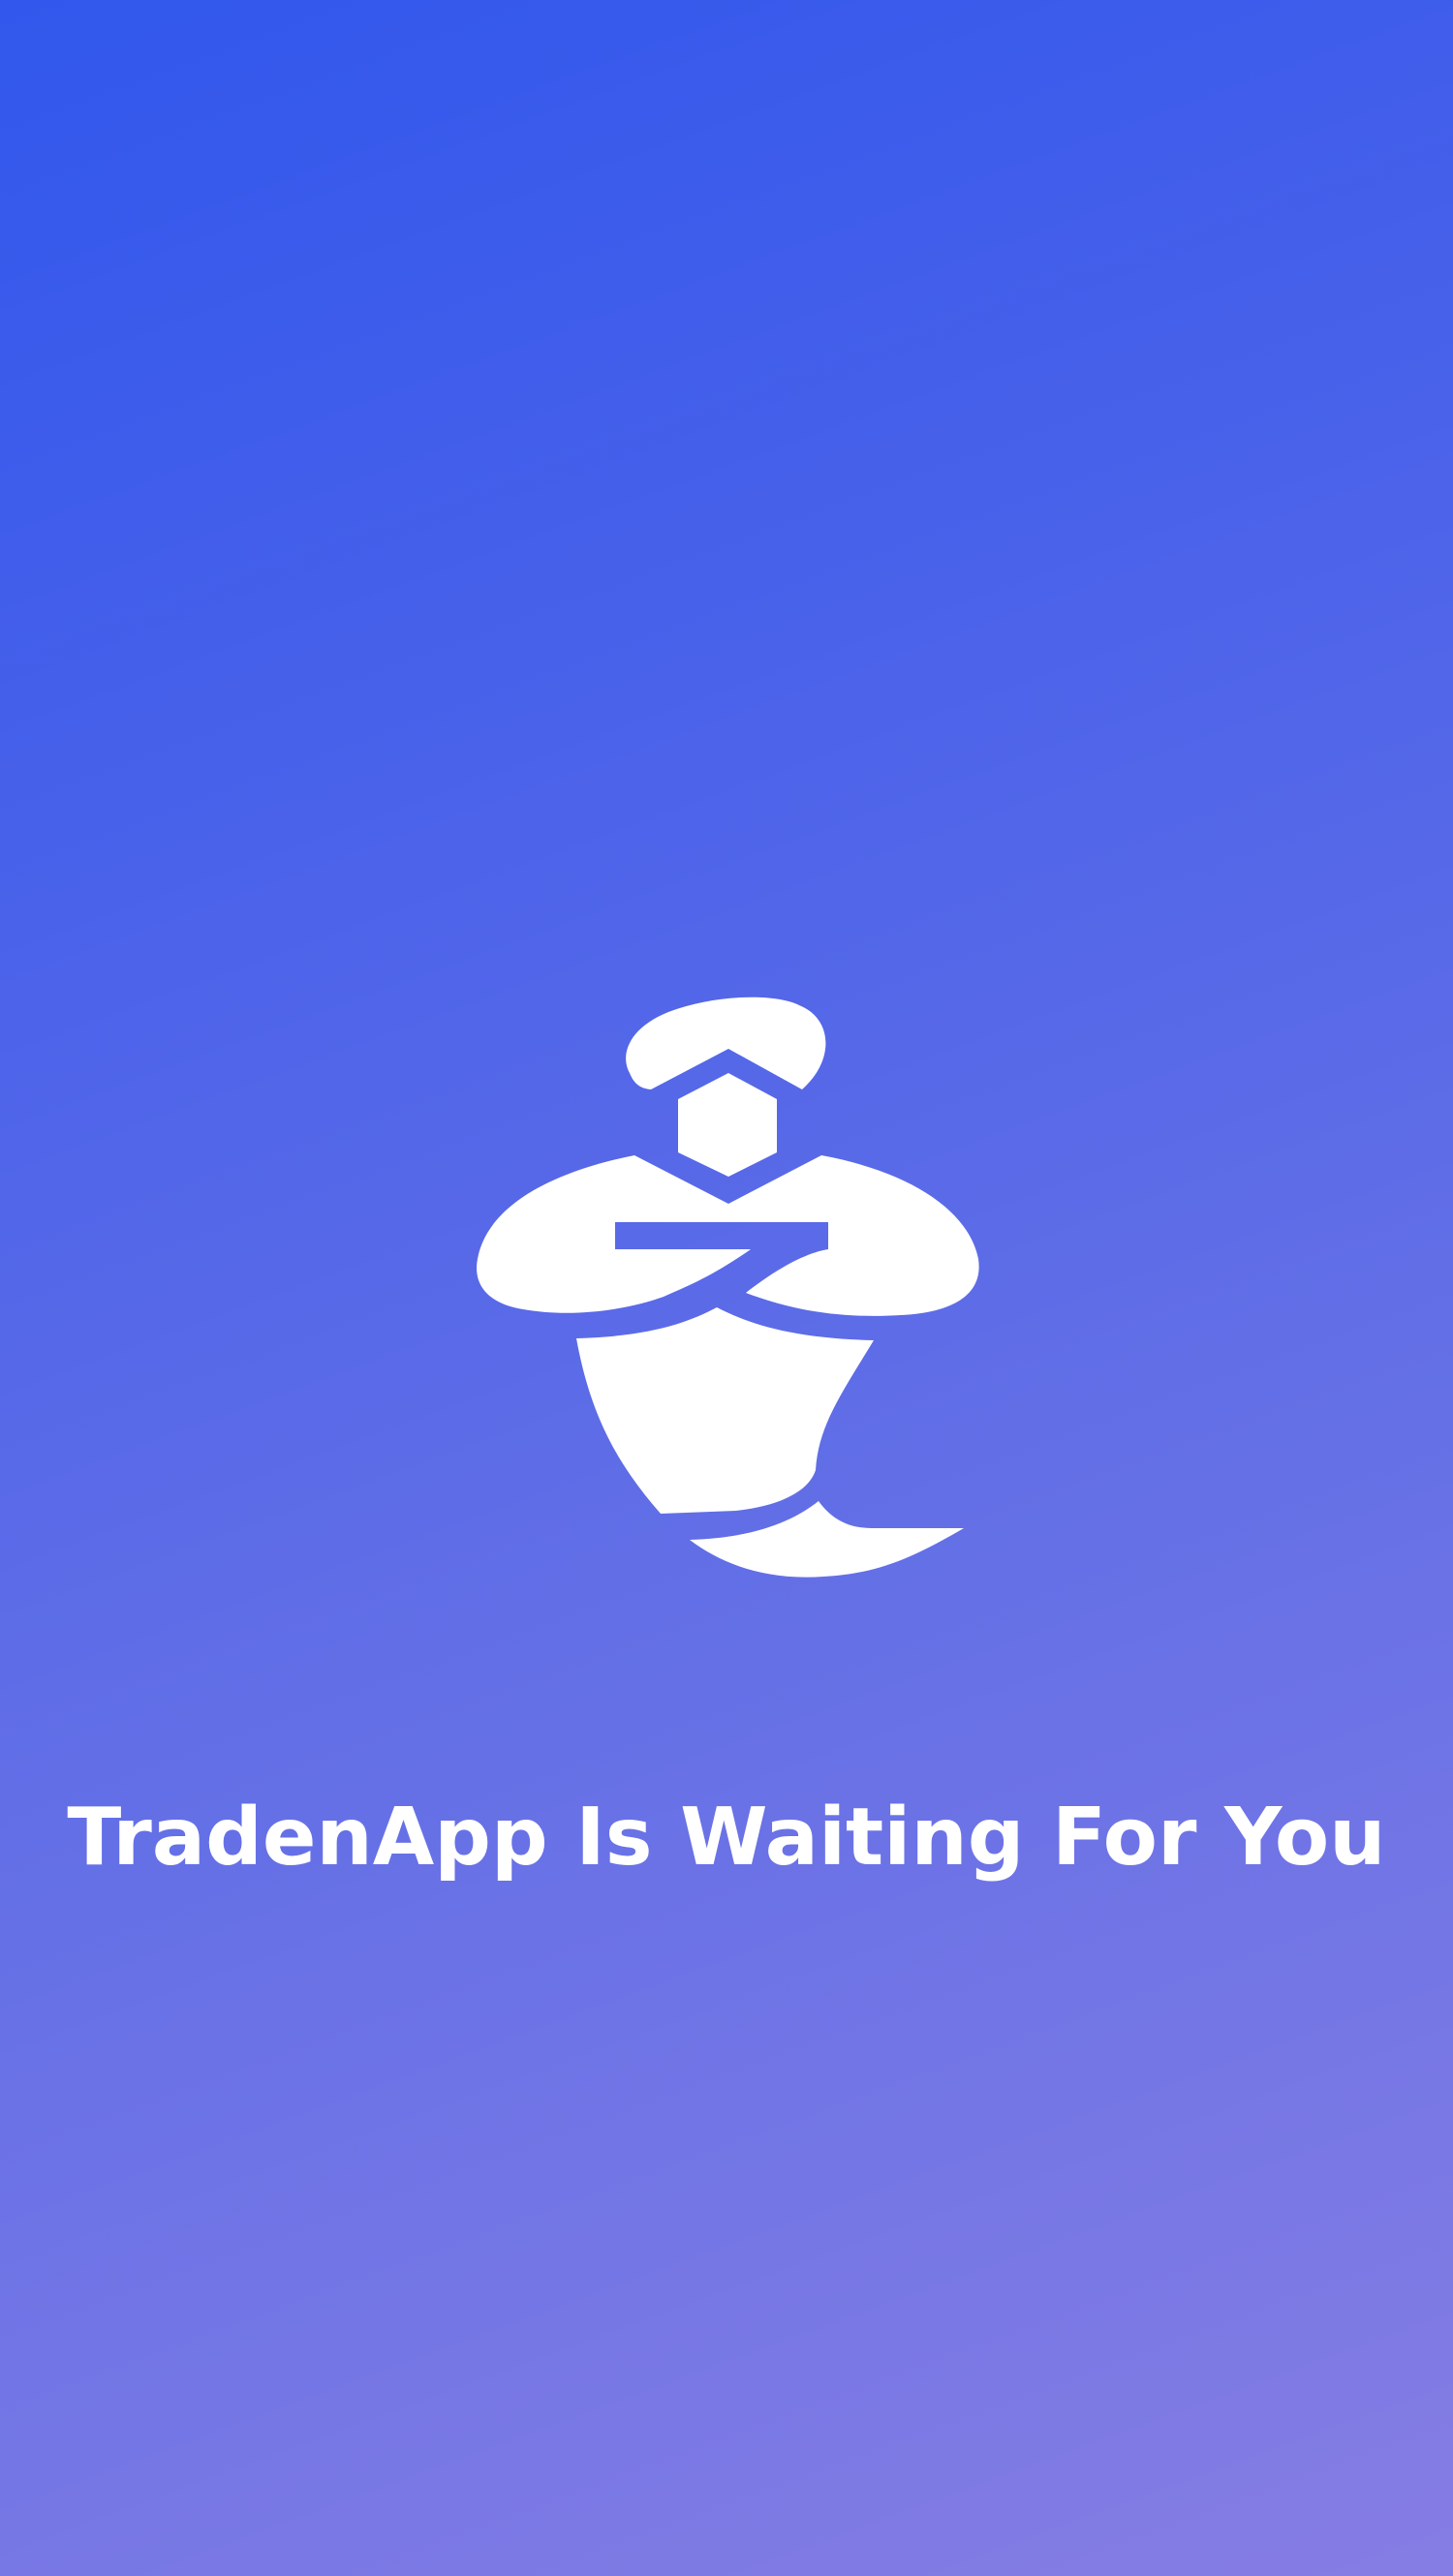 This screenshot has width=1453, height=2576. Describe the element at coordinates (726, 1838) in the screenshot. I see `splash-tagline: TradenApp Is Waiting For You` at that location.